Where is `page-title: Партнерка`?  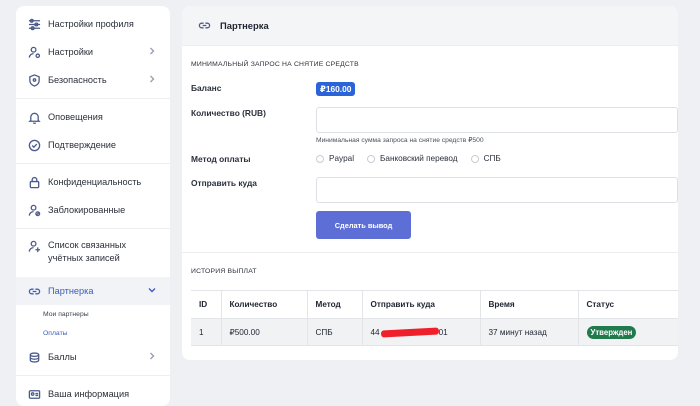
page-title: Партнерка is located at coordinates (244, 25).